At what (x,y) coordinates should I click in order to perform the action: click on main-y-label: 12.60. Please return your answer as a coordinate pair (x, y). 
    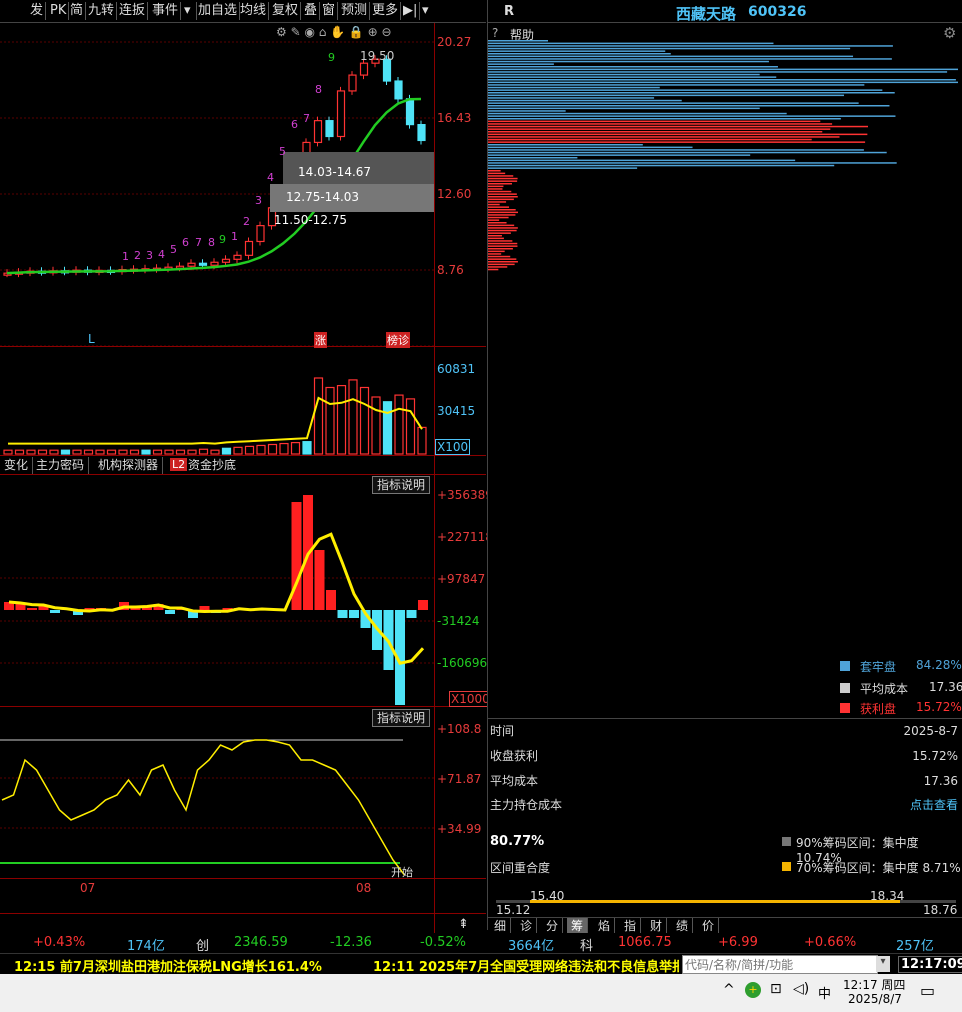
    Looking at the image, I should click on (454, 194).